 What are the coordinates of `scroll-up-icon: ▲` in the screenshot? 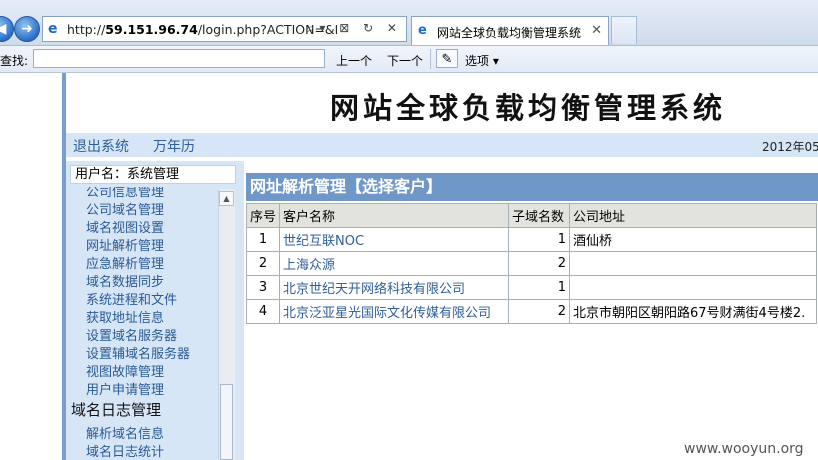 It's located at (226, 198).